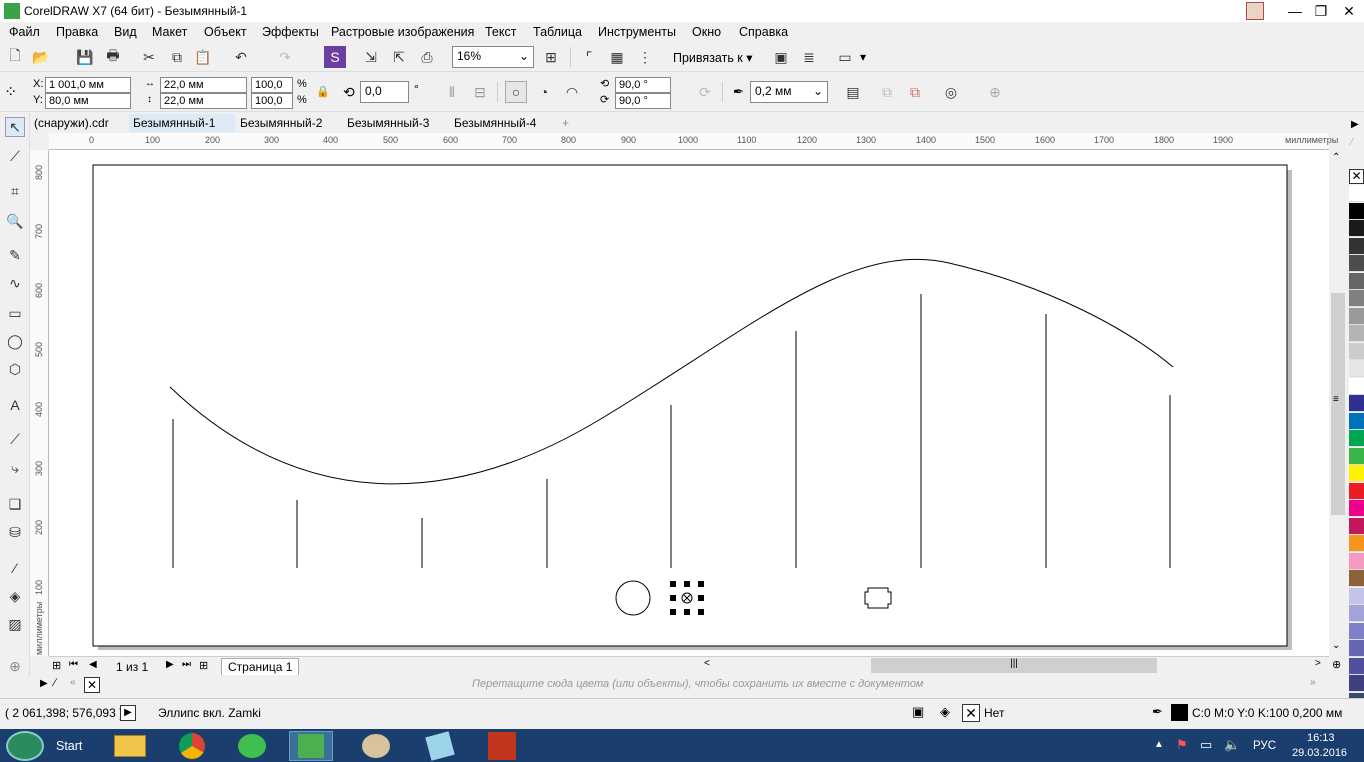 This screenshot has width=1364, height=762. What do you see at coordinates (572, 92) in the screenshot?
I see `arc-icon: ◠` at bounding box center [572, 92].